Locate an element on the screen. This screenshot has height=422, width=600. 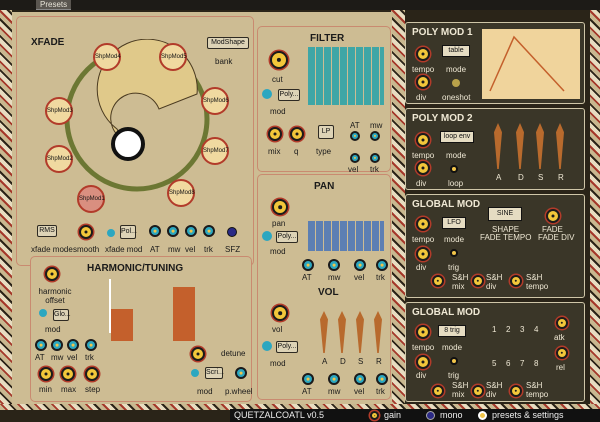
global1-tempo-knob is located at coordinates (423, 224).